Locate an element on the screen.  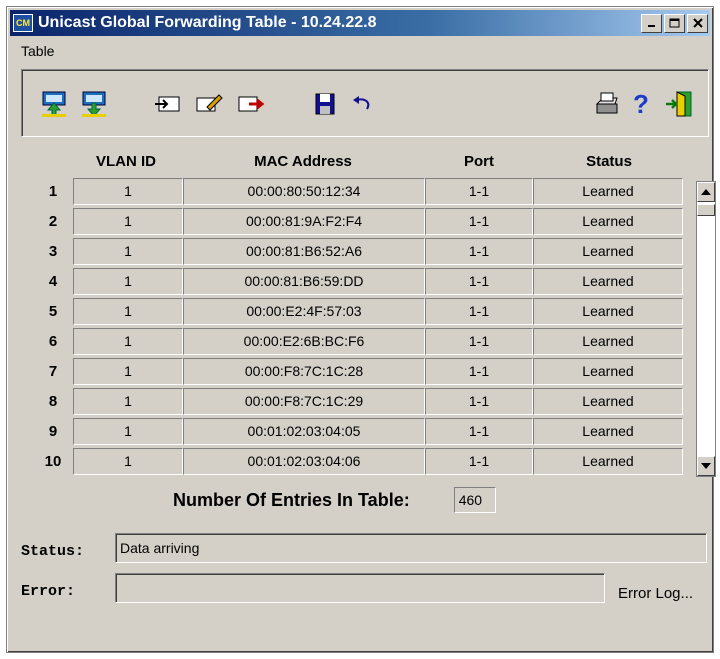
cell-mac-address: 00:00:81:9A:F2:F4 is located at coordinates (304, 221).